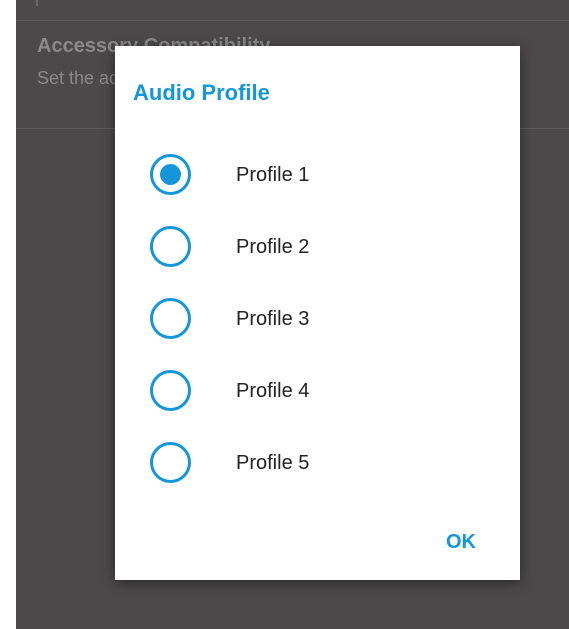 The height and width of the screenshot is (629, 569). I want to click on option-label: Profile 4, so click(273, 391).